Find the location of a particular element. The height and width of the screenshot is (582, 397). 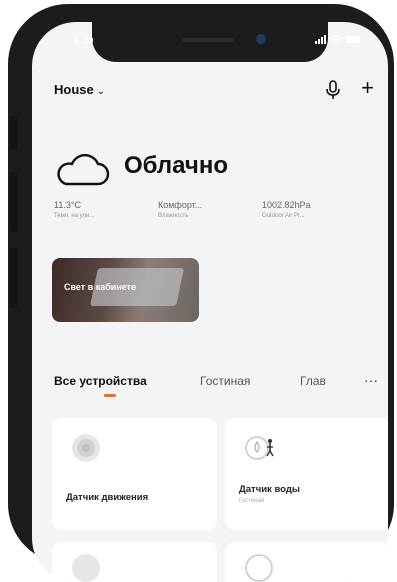

cloud-icon is located at coordinates (83, 170).